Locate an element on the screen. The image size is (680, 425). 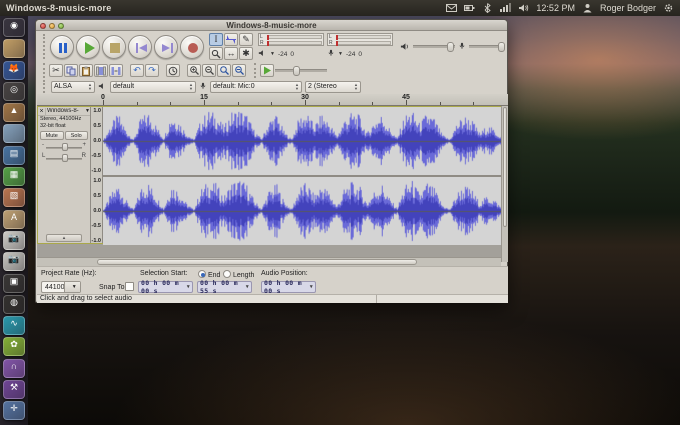
project-rate-select: 44100 ▼ is located at coordinates (61, 287).